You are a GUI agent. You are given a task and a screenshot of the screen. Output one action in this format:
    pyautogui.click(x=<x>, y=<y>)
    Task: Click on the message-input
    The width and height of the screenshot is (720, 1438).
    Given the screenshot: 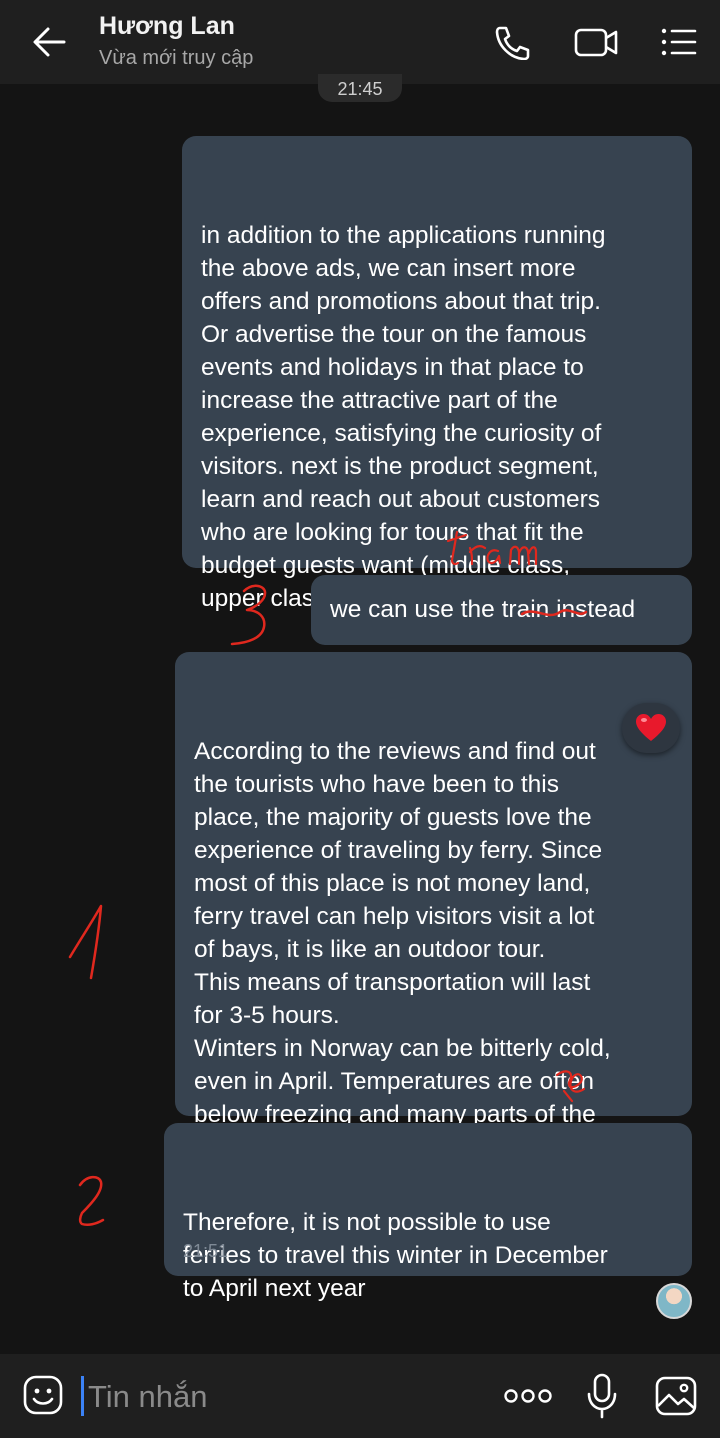 What is the action you would take?
    pyautogui.click(x=283, y=1397)
    